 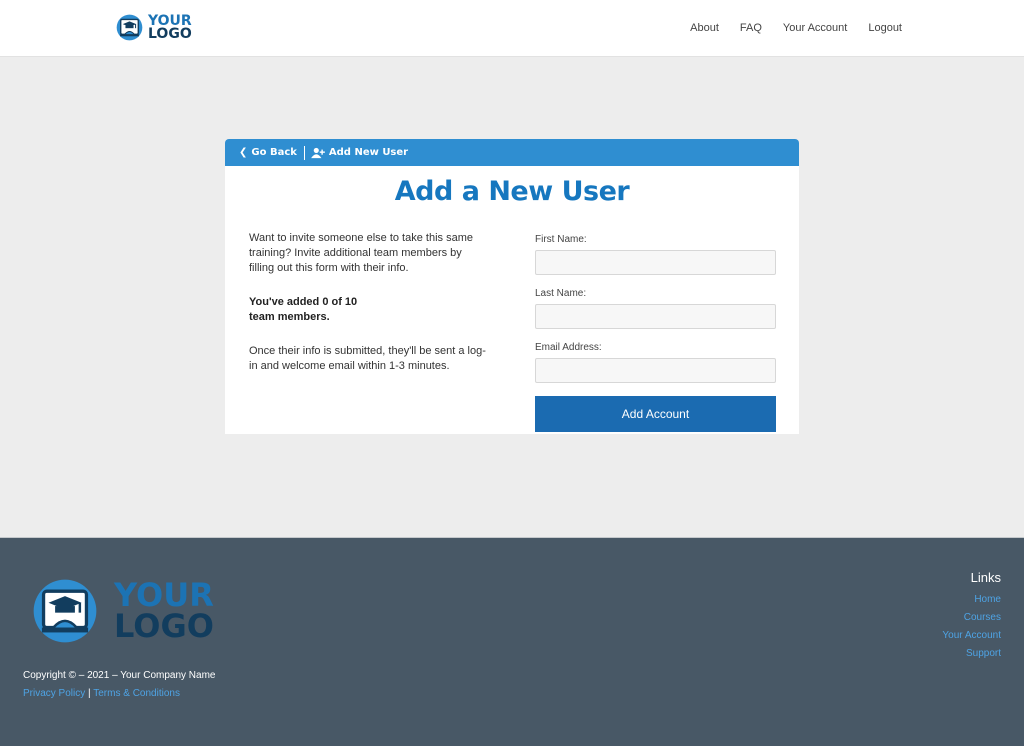 I want to click on footer-logo-line-2: LOGO, so click(x=164, y=626).